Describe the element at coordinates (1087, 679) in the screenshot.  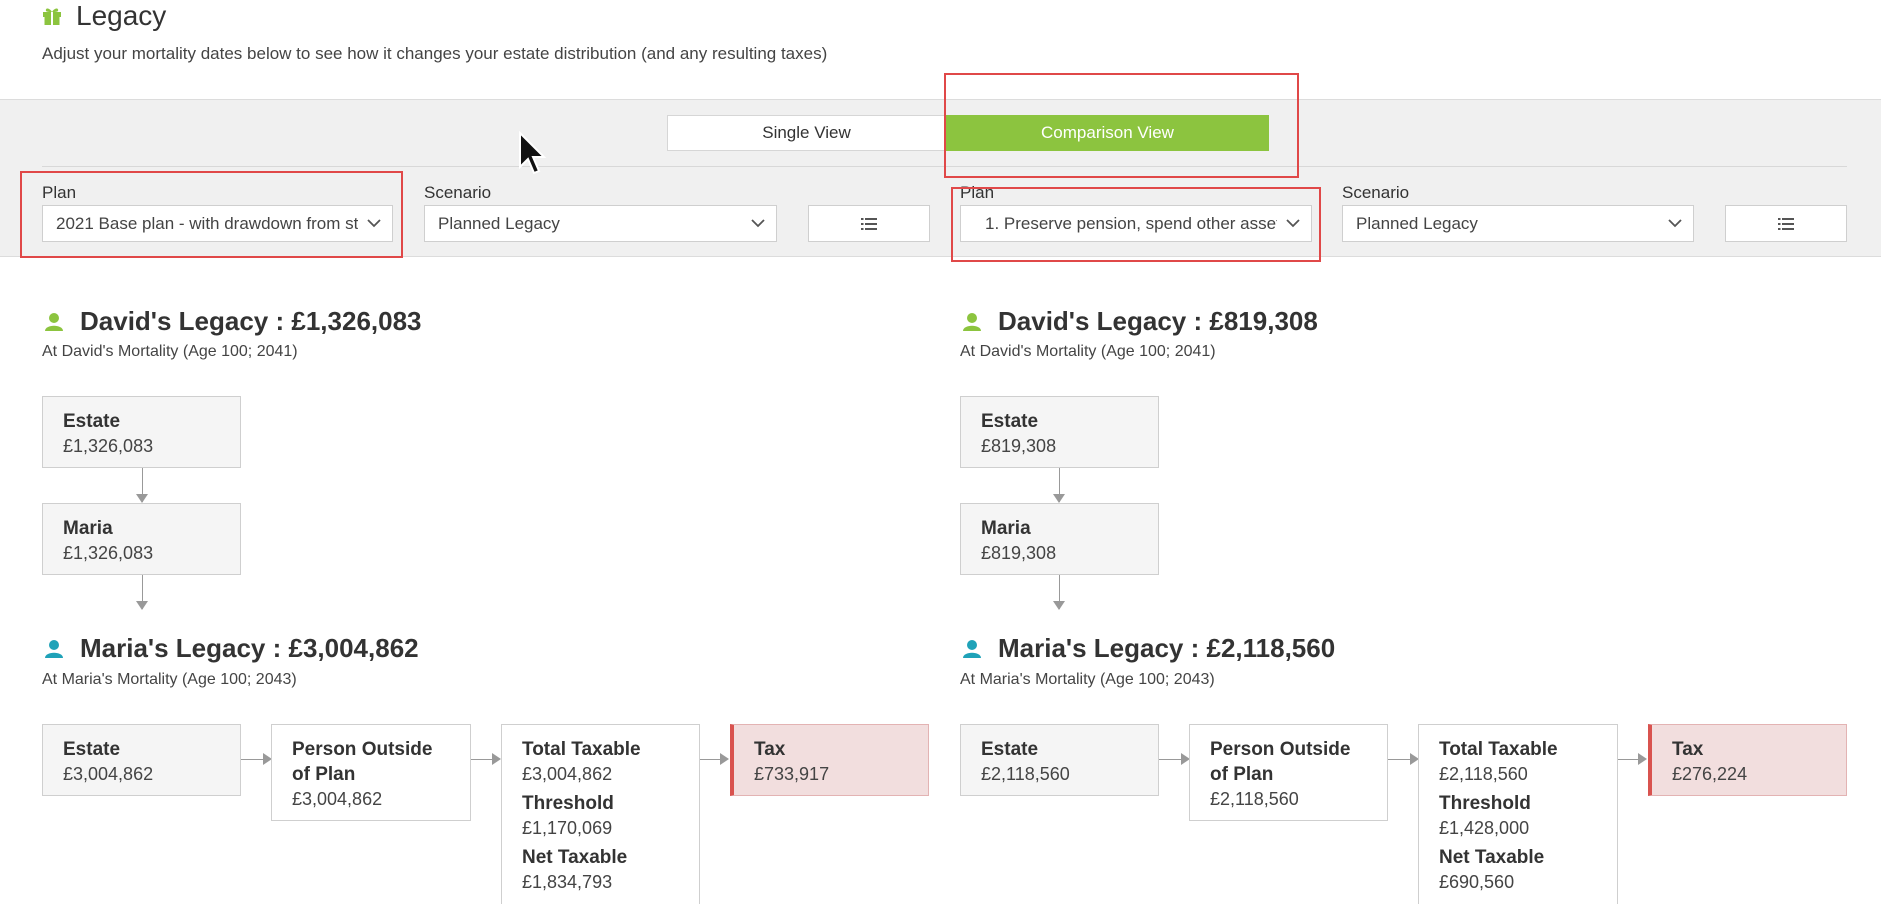
I see `right-maria-legacy-subtitle: At Maria's Mortality (Age 100; 2043)` at that location.